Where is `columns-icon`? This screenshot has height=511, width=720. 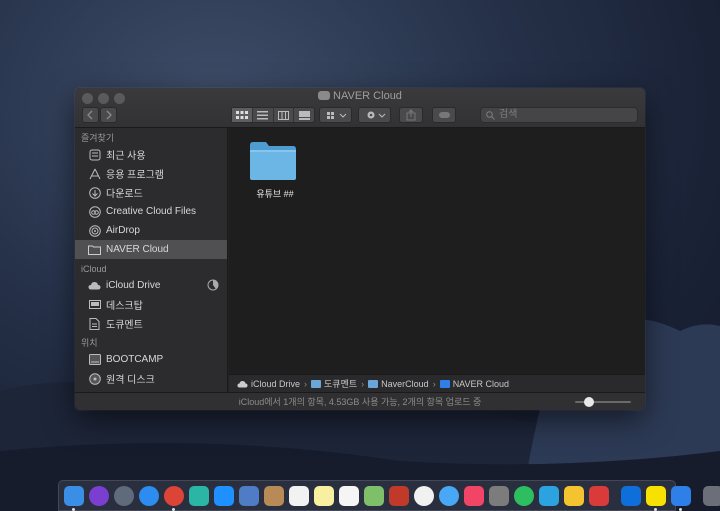
columns-icon is located at coordinates (283, 115).